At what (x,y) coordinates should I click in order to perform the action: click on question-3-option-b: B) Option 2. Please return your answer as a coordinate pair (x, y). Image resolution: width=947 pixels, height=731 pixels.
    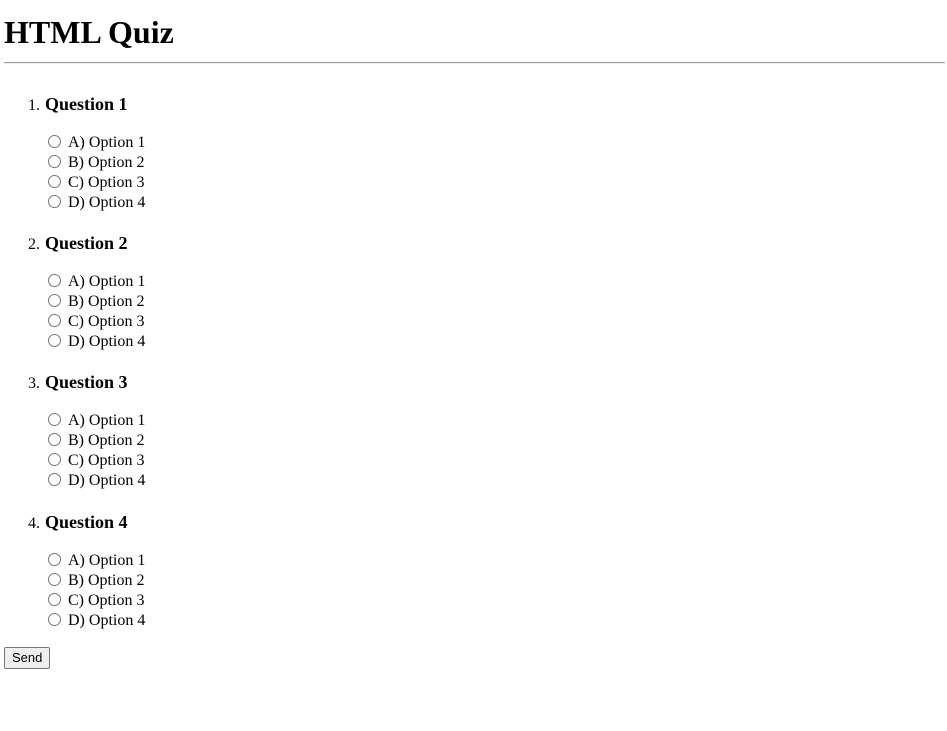
    Looking at the image, I should click on (96, 441).